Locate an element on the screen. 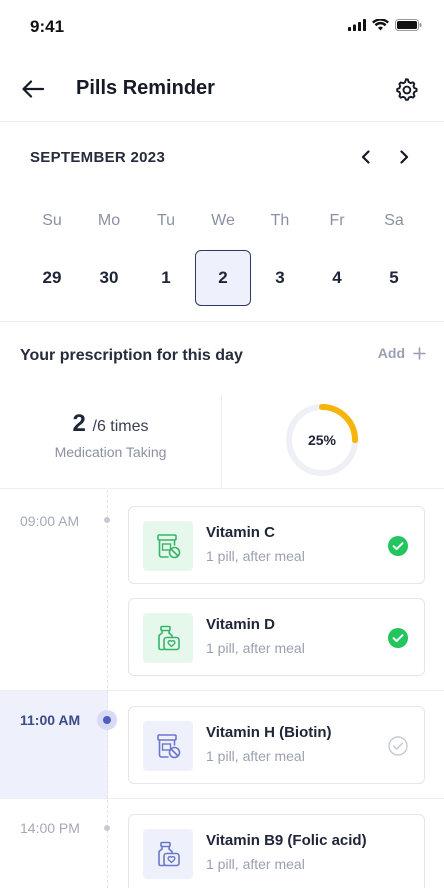 This screenshot has height=888, width=444. add-prescription-button: Add is located at coordinates (402, 353).